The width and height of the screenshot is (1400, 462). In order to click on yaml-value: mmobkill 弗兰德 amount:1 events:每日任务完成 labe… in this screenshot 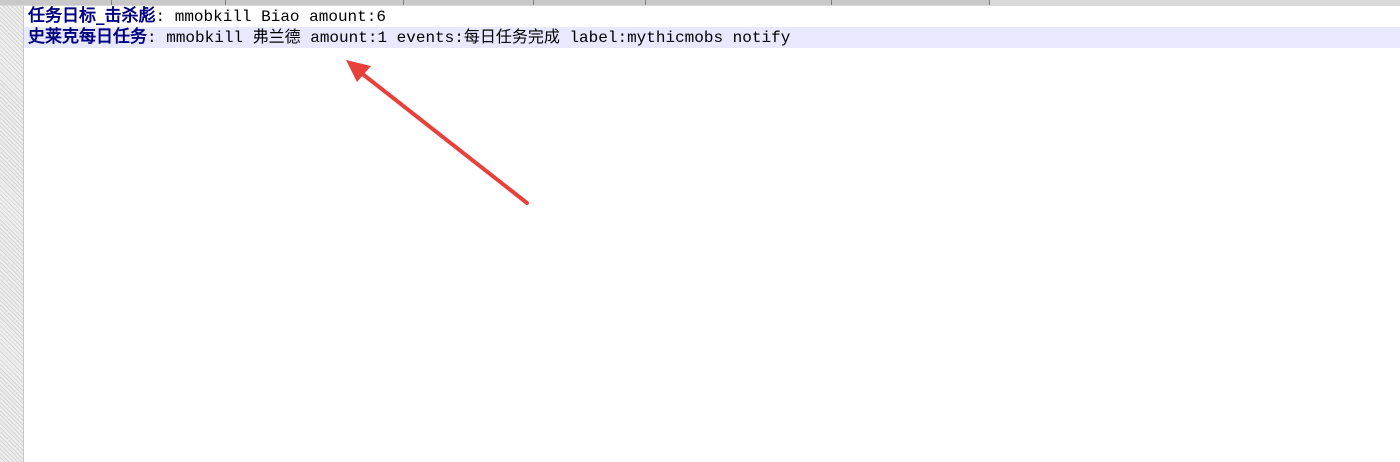, I will do `click(473, 38)`.